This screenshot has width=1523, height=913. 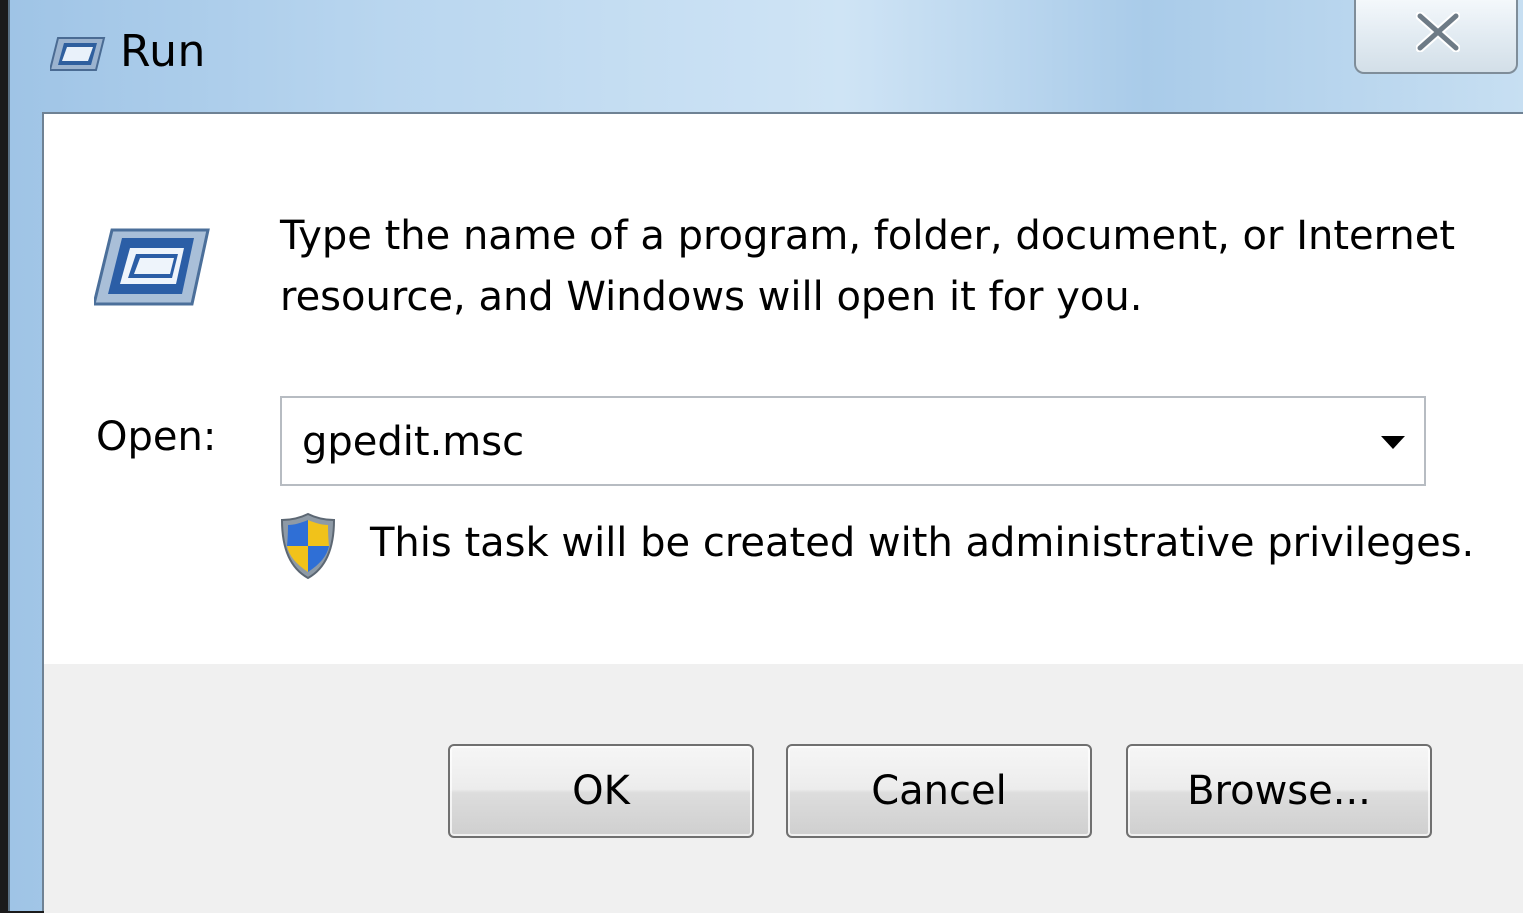 What do you see at coordinates (77, 54) in the screenshot?
I see `run-icon` at bounding box center [77, 54].